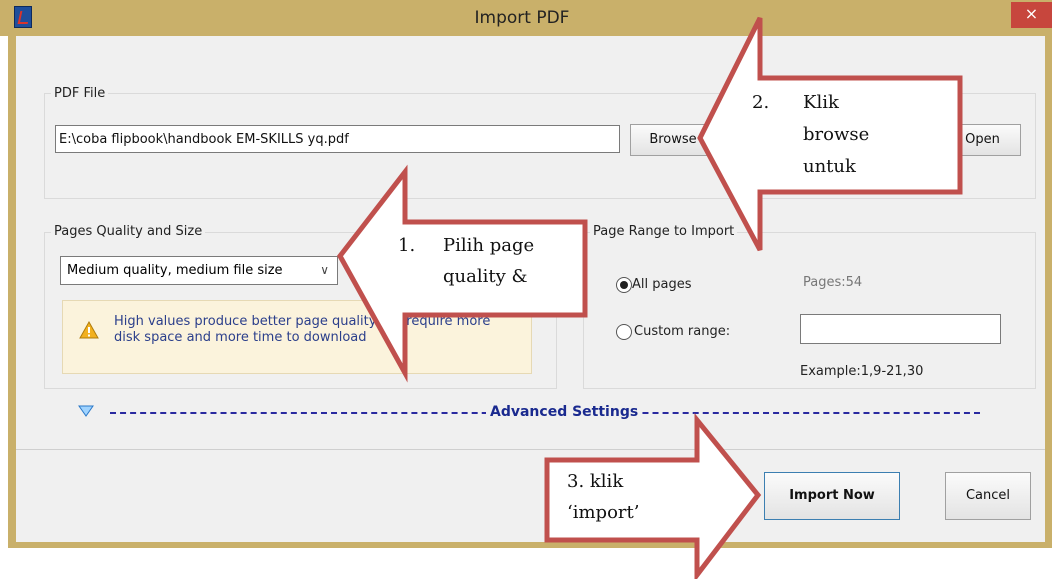 This screenshot has width=1060, height=579. What do you see at coordinates (489, 245) in the screenshot?
I see `callout-1-line1: Pilih page` at bounding box center [489, 245].